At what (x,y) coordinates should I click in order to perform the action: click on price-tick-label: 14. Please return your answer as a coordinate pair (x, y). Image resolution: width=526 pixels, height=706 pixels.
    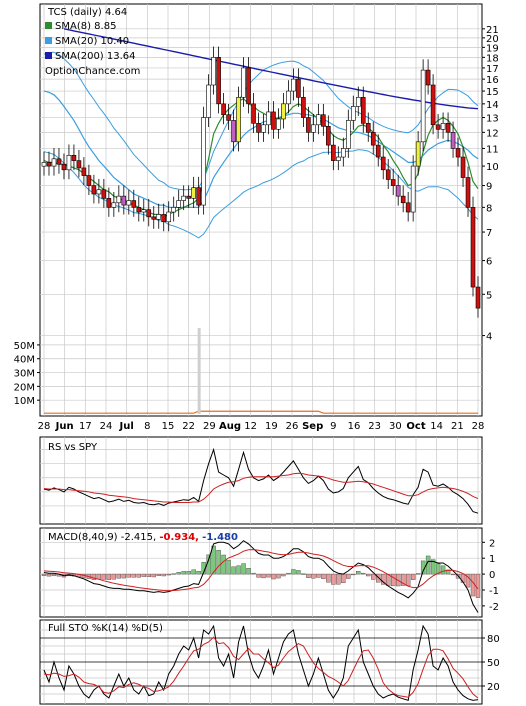
    Looking at the image, I should click on (492, 105).